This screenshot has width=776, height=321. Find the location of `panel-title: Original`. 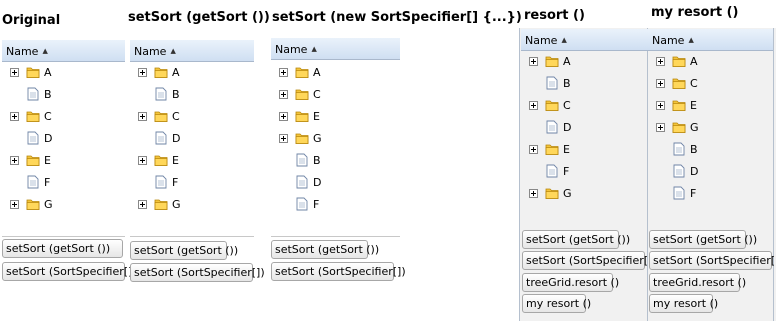

panel-title: Original is located at coordinates (31, 20).